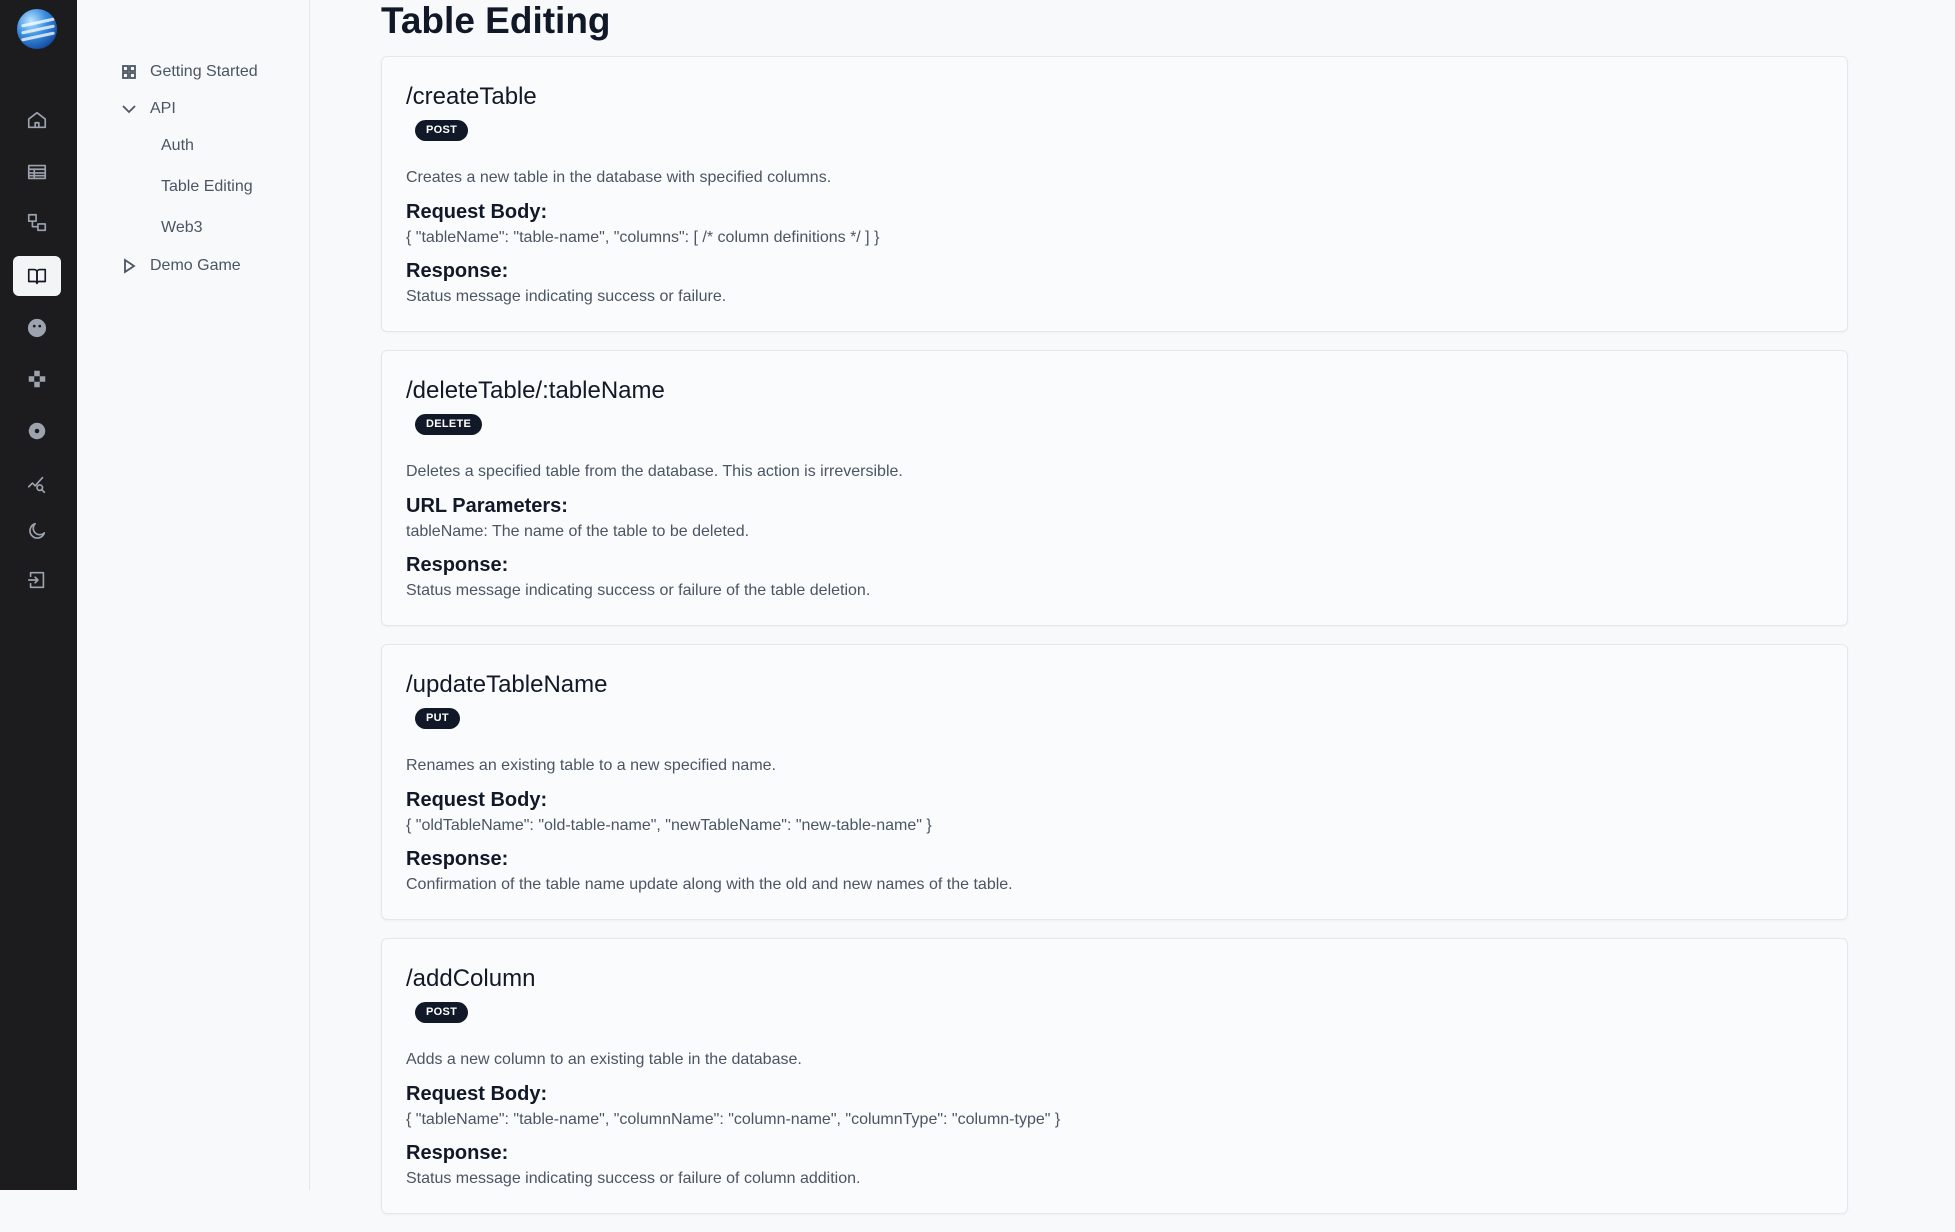 This screenshot has width=1955, height=1232. I want to click on sidebar-item-web3: Web3, so click(182, 228).